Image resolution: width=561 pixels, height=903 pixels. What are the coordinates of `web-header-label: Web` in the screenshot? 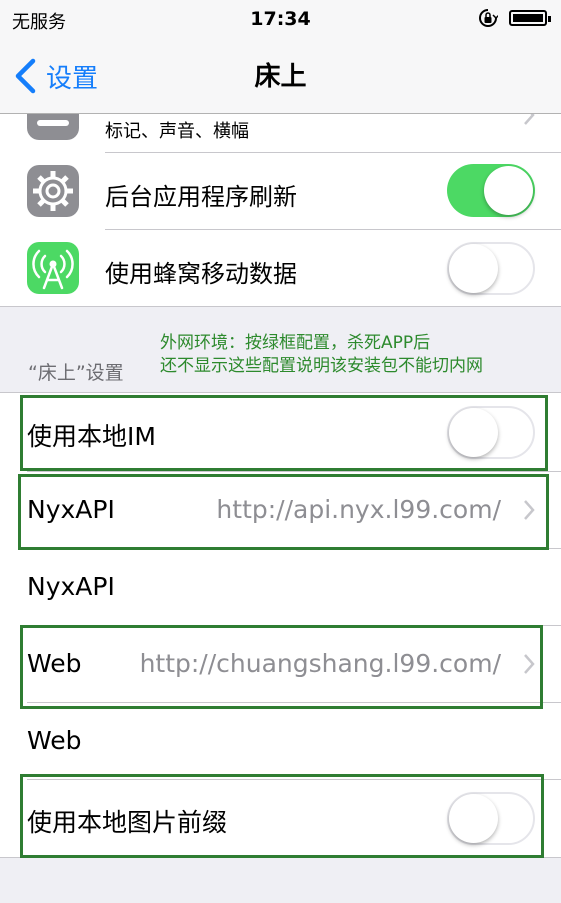 It's located at (54, 740).